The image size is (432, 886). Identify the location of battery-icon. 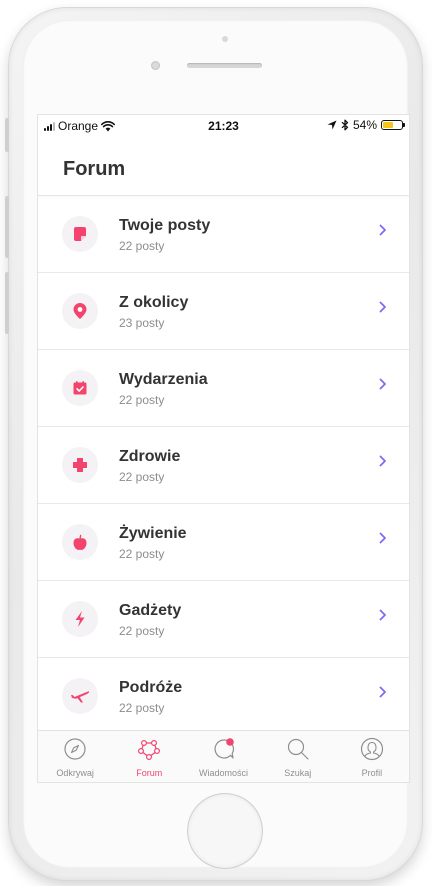
(393, 125).